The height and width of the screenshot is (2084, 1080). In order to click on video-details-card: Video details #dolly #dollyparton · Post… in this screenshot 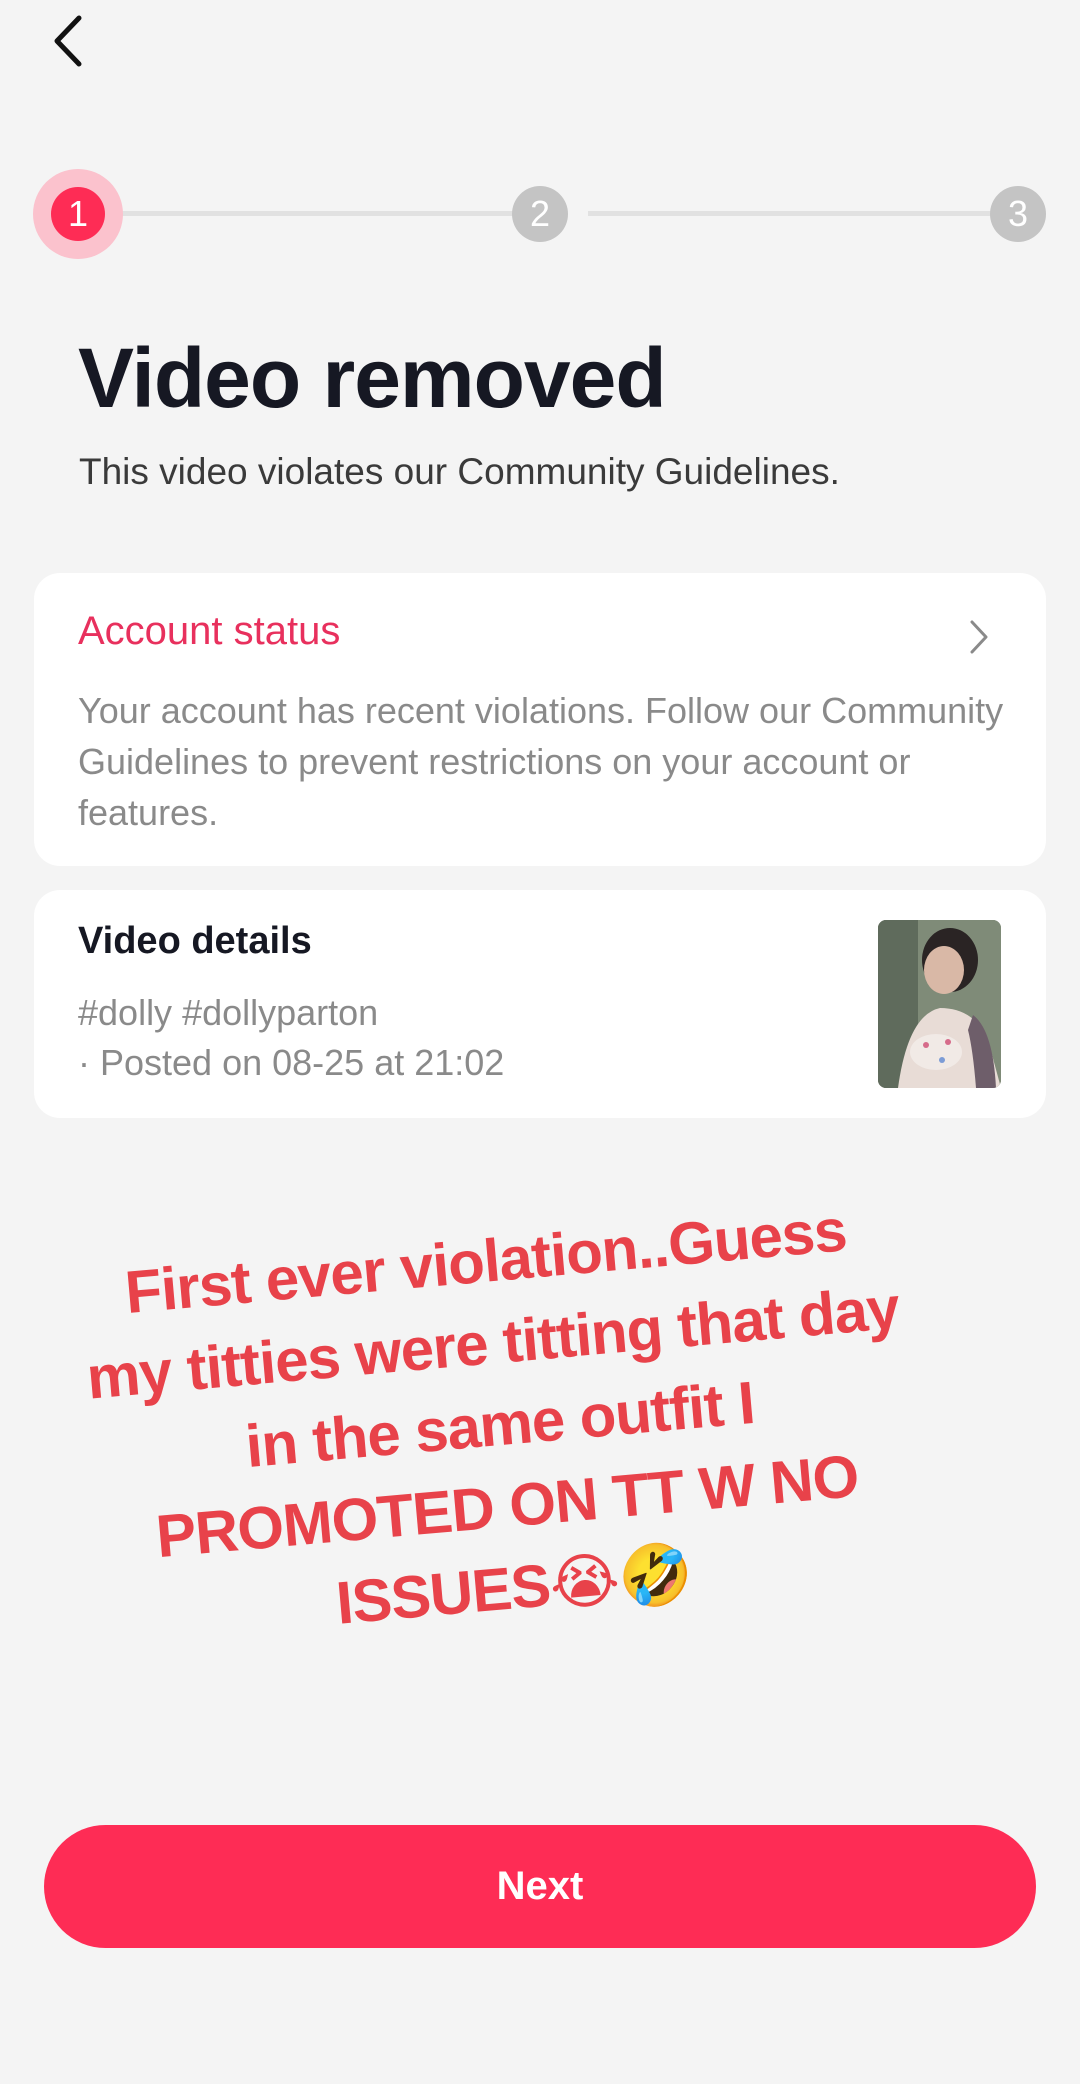, I will do `click(540, 1004)`.